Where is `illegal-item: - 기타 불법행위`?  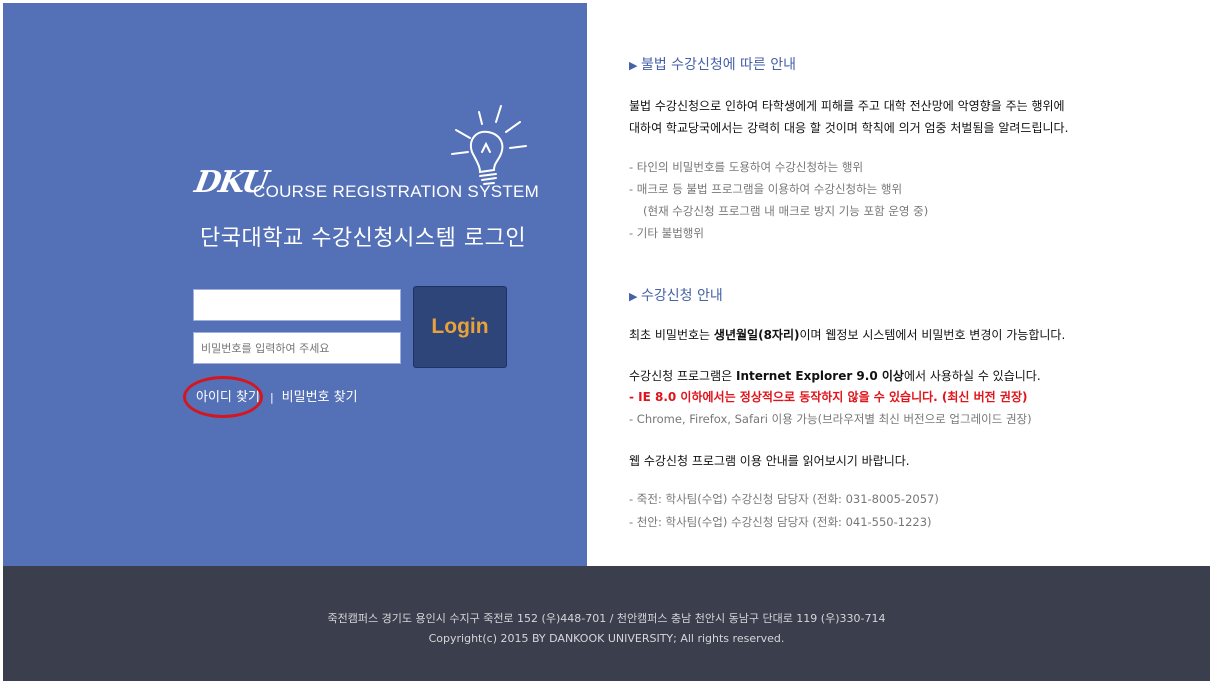
illegal-item: - 기타 불법행위 is located at coordinates (666, 233).